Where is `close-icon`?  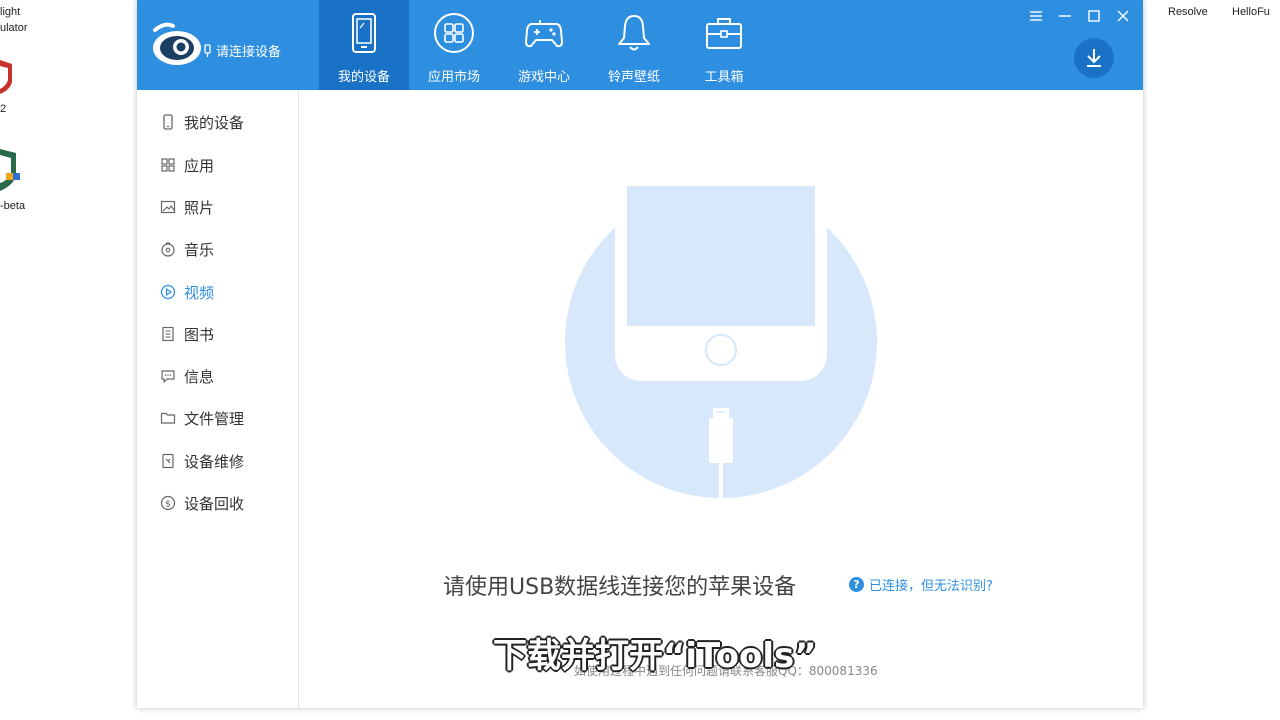 close-icon is located at coordinates (1123, 16).